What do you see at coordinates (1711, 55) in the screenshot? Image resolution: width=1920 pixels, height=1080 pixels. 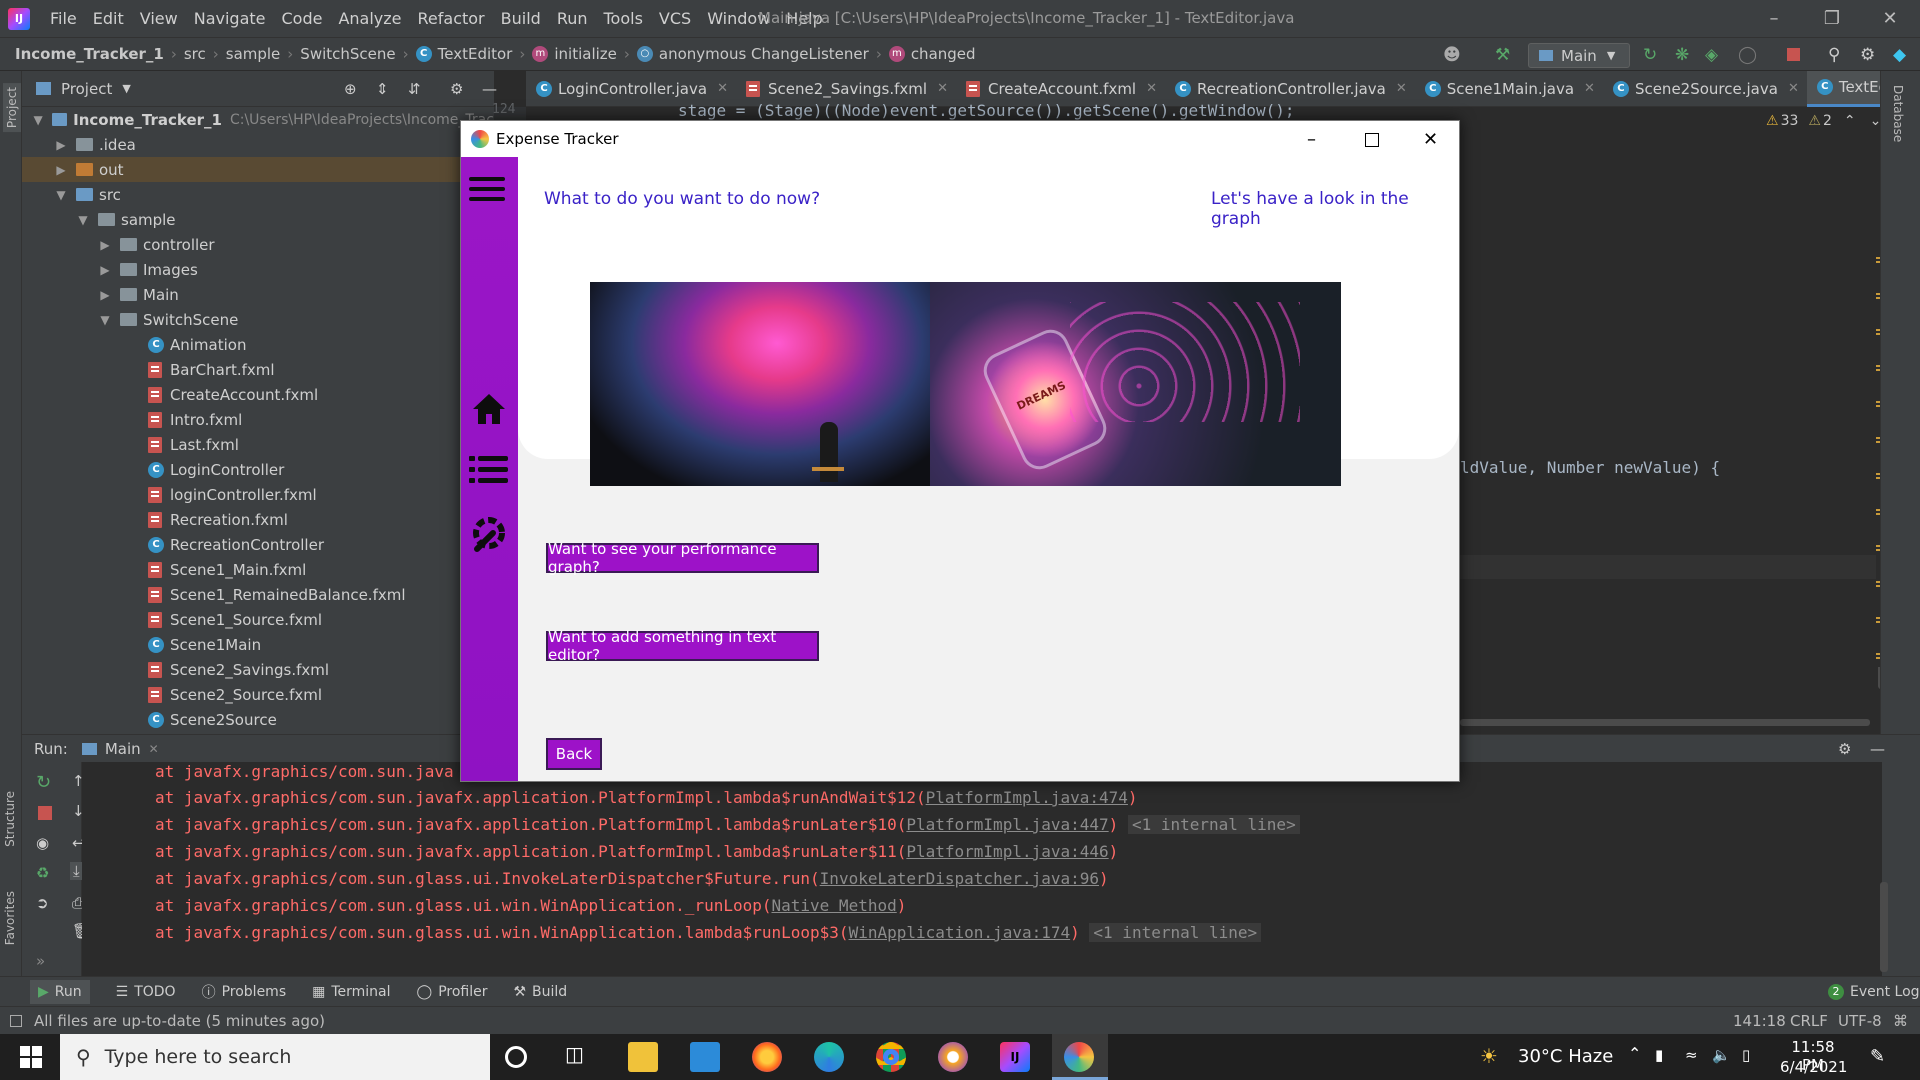 I see `coverage-icon: ◈` at bounding box center [1711, 55].